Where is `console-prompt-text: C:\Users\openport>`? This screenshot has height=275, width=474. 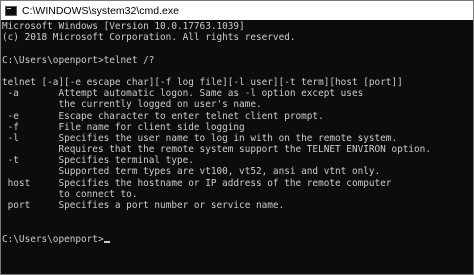
console-prompt-text: C:\Users\openport> is located at coordinates (53, 239).